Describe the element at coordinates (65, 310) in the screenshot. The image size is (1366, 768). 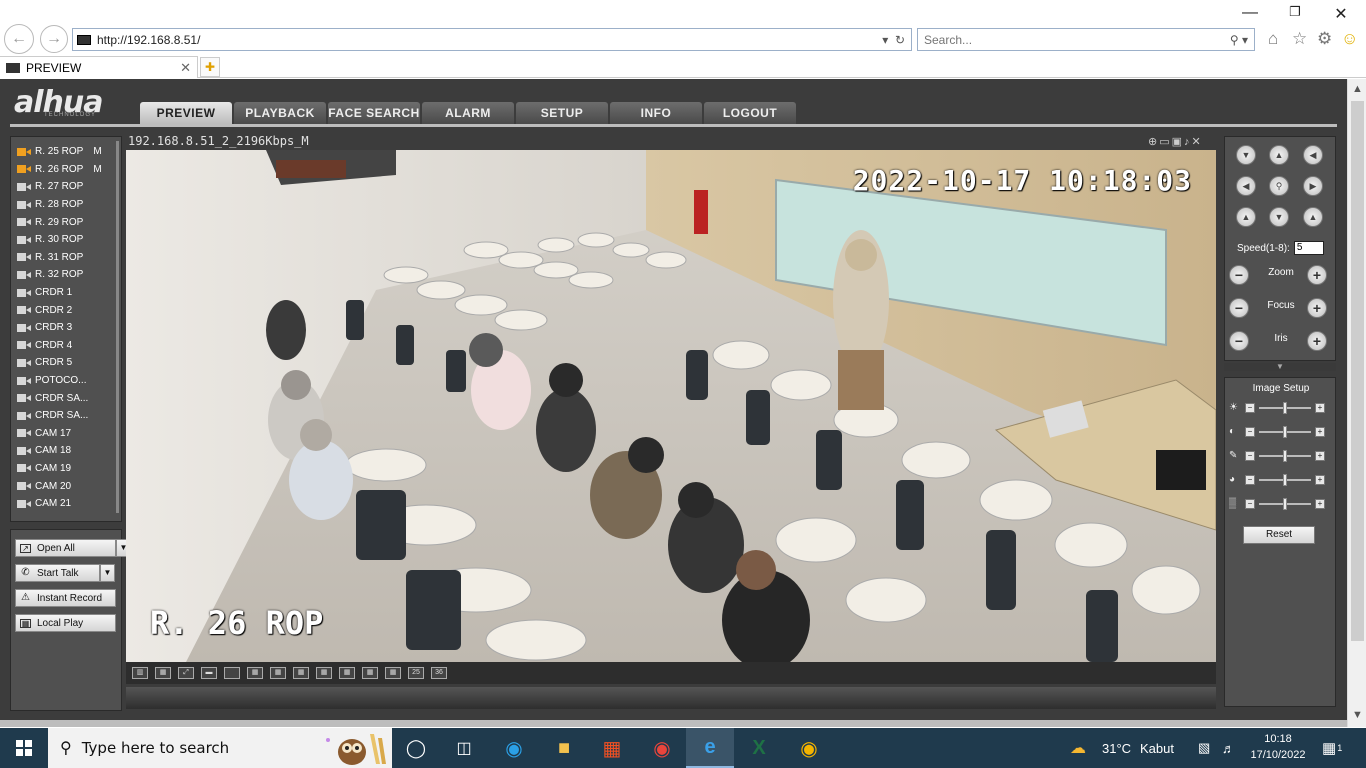
I see `camera-item: CRDR 2` at that location.